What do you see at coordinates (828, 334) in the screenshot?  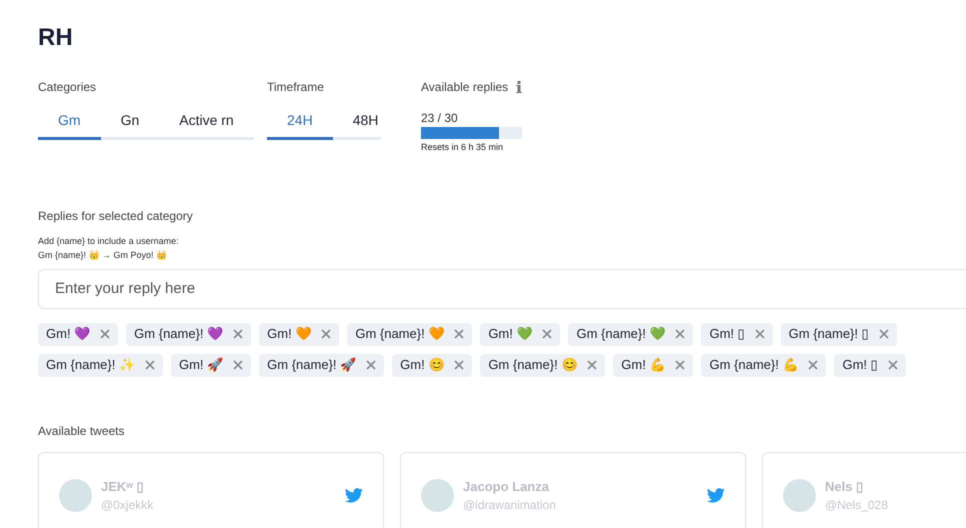 I see `chip-text: Gm {name}! ▯` at bounding box center [828, 334].